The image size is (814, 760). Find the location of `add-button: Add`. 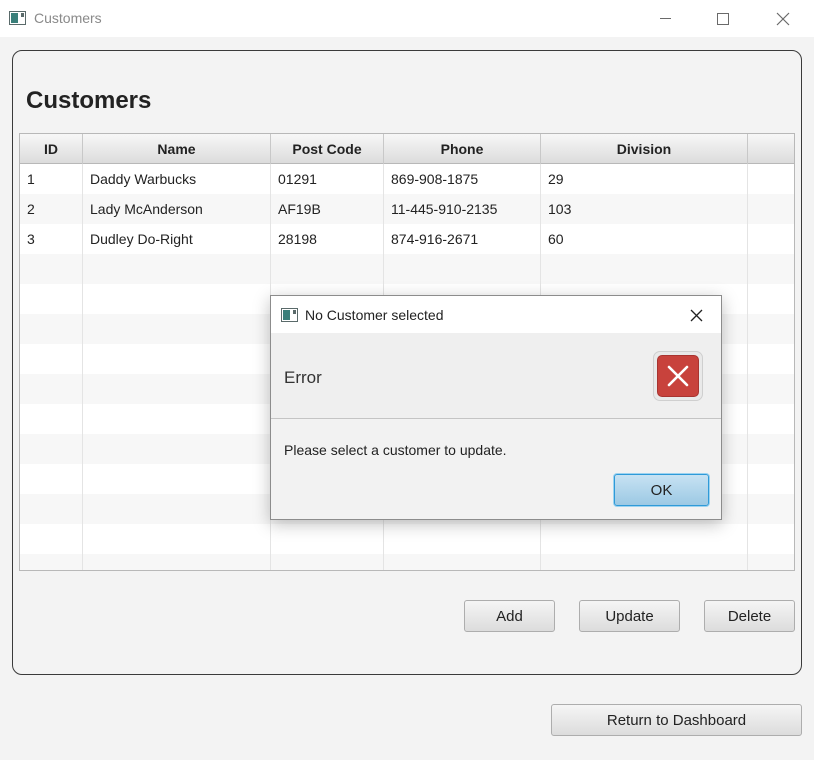

add-button: Add is located at coordinates (509, 616).